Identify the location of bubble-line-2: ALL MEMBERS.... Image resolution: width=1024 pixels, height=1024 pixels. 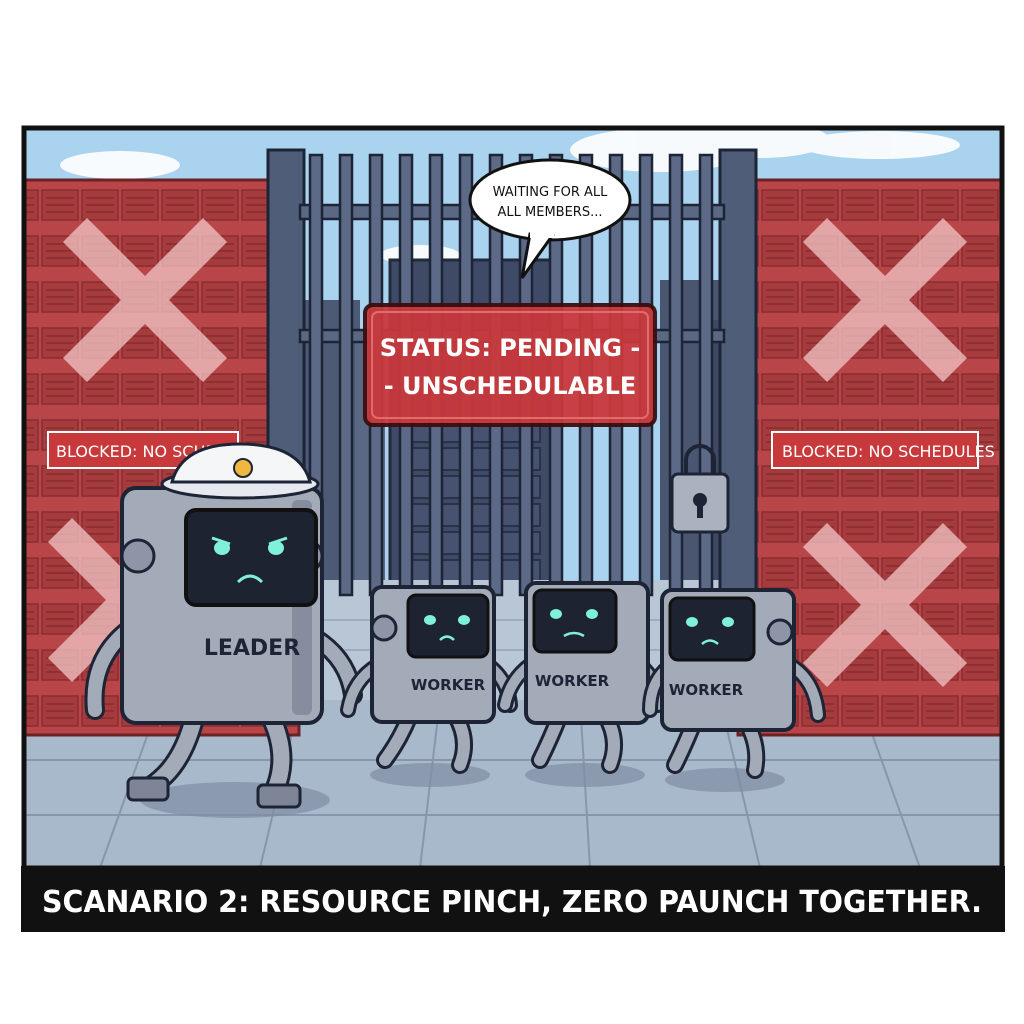
(550, 212).